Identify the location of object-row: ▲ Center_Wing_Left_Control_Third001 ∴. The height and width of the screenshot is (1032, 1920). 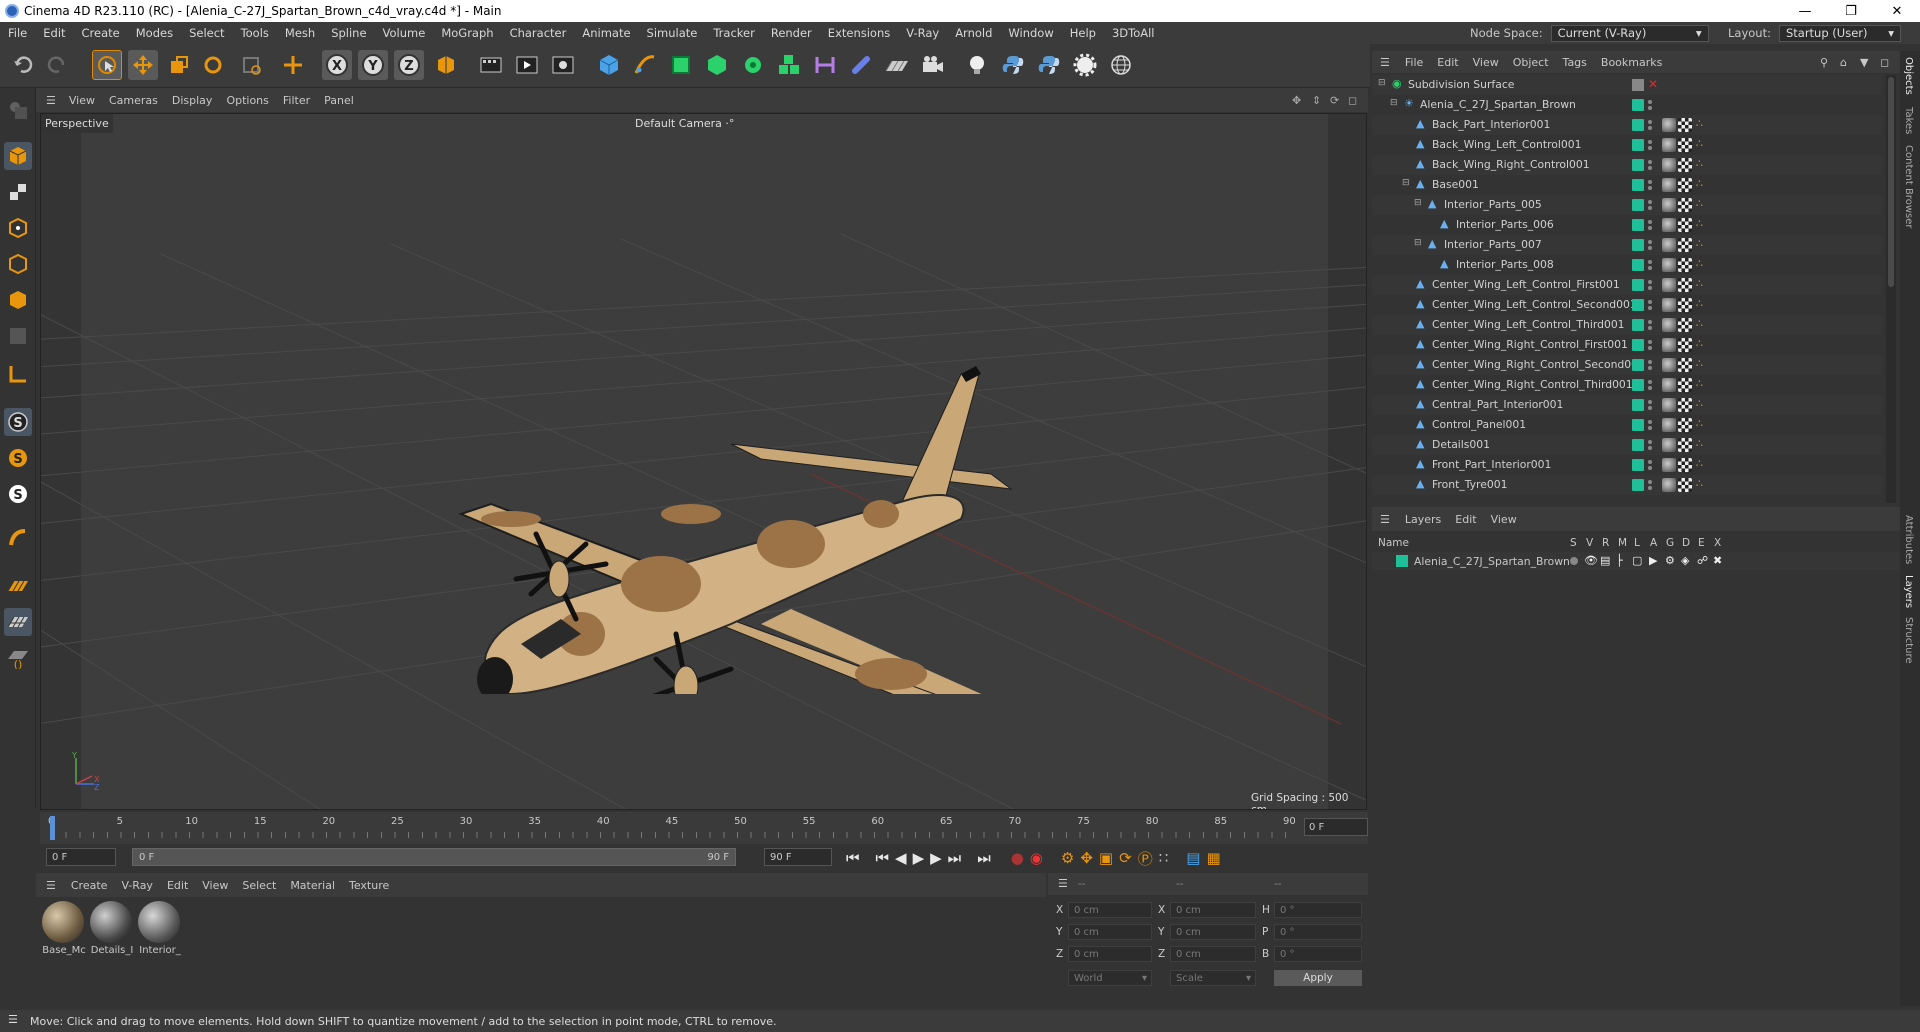
(1627, 325).